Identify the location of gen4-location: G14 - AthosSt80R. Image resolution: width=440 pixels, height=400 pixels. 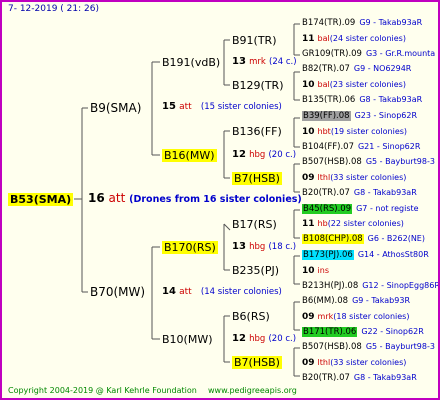
(393, 254).